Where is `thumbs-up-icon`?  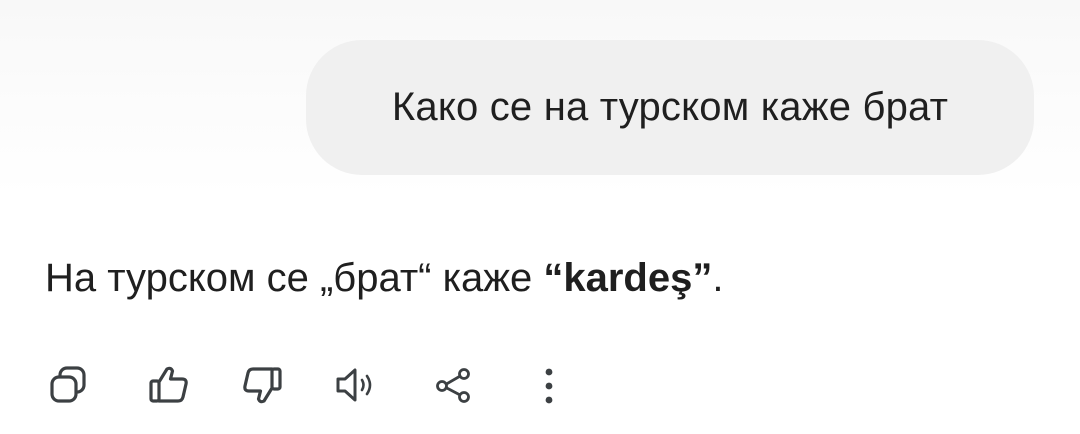 thumbs-up-icon is located at coordinates (168, 384).